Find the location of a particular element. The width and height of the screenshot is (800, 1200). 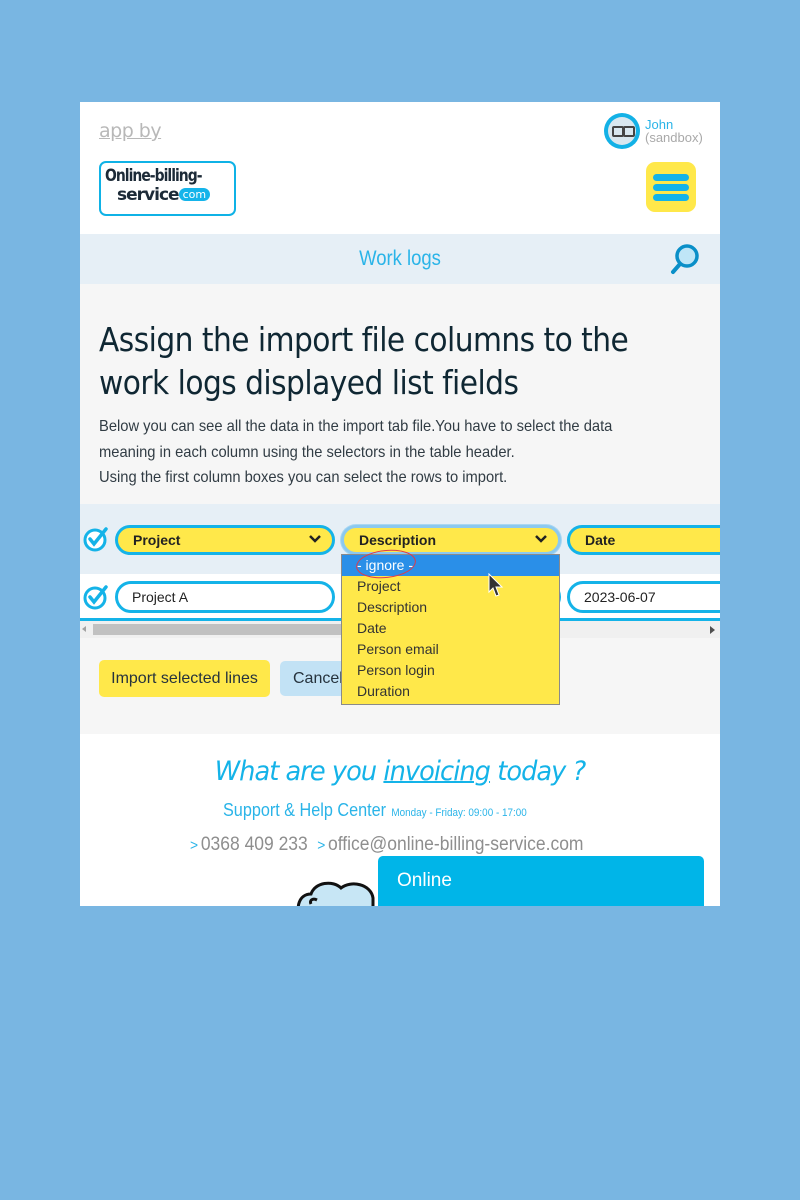

avatar-face-icon is located at coordinates (622, 131).